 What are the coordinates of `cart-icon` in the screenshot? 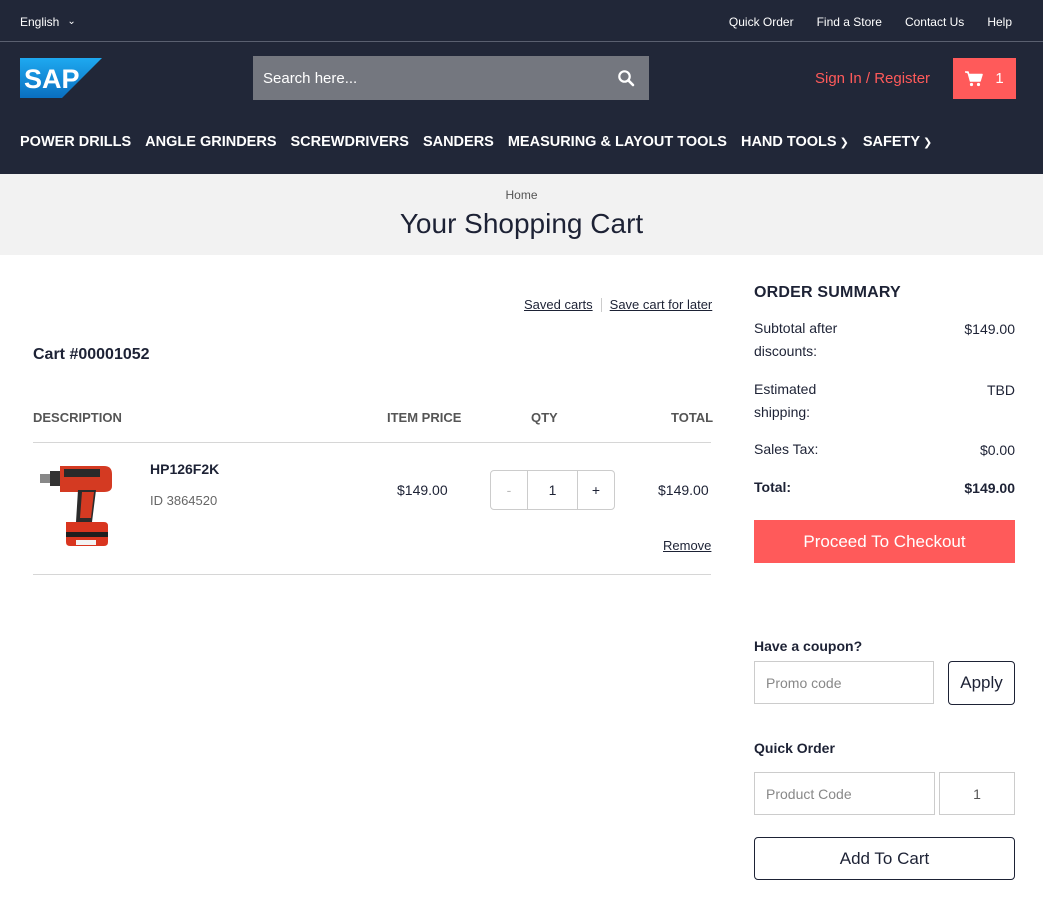 It's located at (974, 78).